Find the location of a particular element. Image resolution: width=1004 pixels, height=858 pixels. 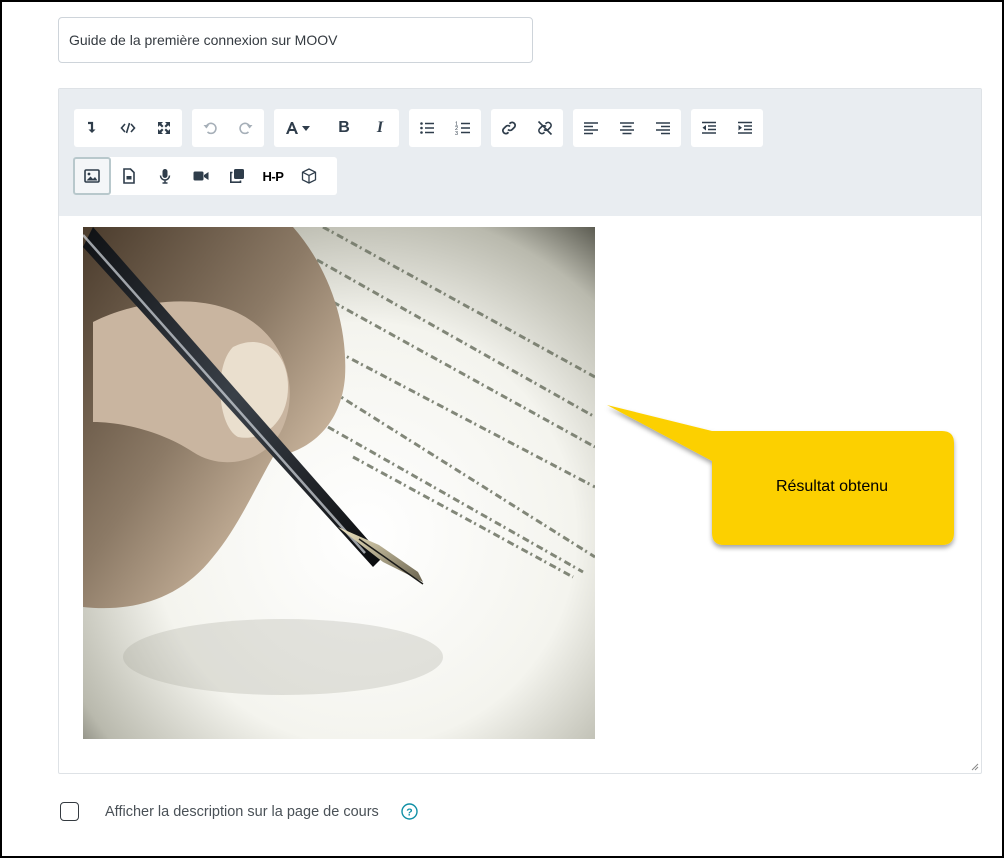

insert-image-button is located at coordinates (92, 176).